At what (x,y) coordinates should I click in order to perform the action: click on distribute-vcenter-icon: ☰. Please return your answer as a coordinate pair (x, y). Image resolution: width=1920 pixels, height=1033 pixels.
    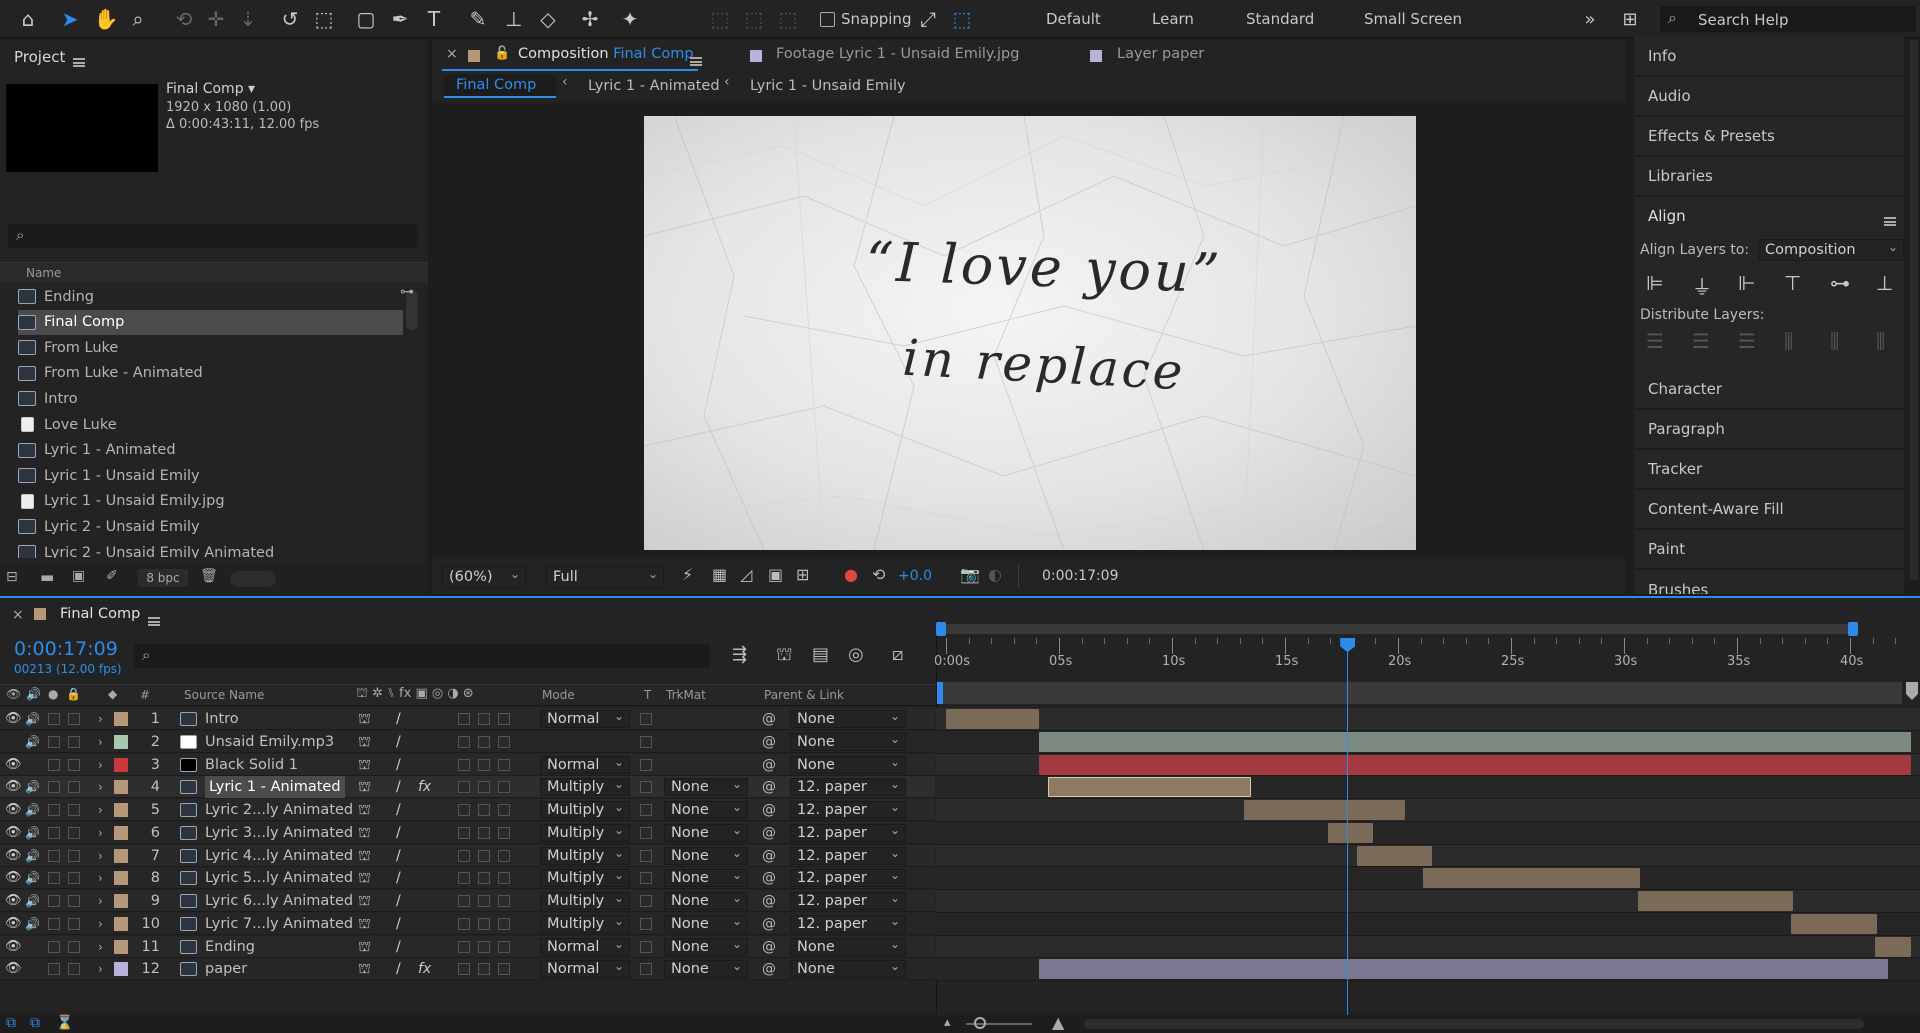
    Looking at the image, I should click on (1701, 341).